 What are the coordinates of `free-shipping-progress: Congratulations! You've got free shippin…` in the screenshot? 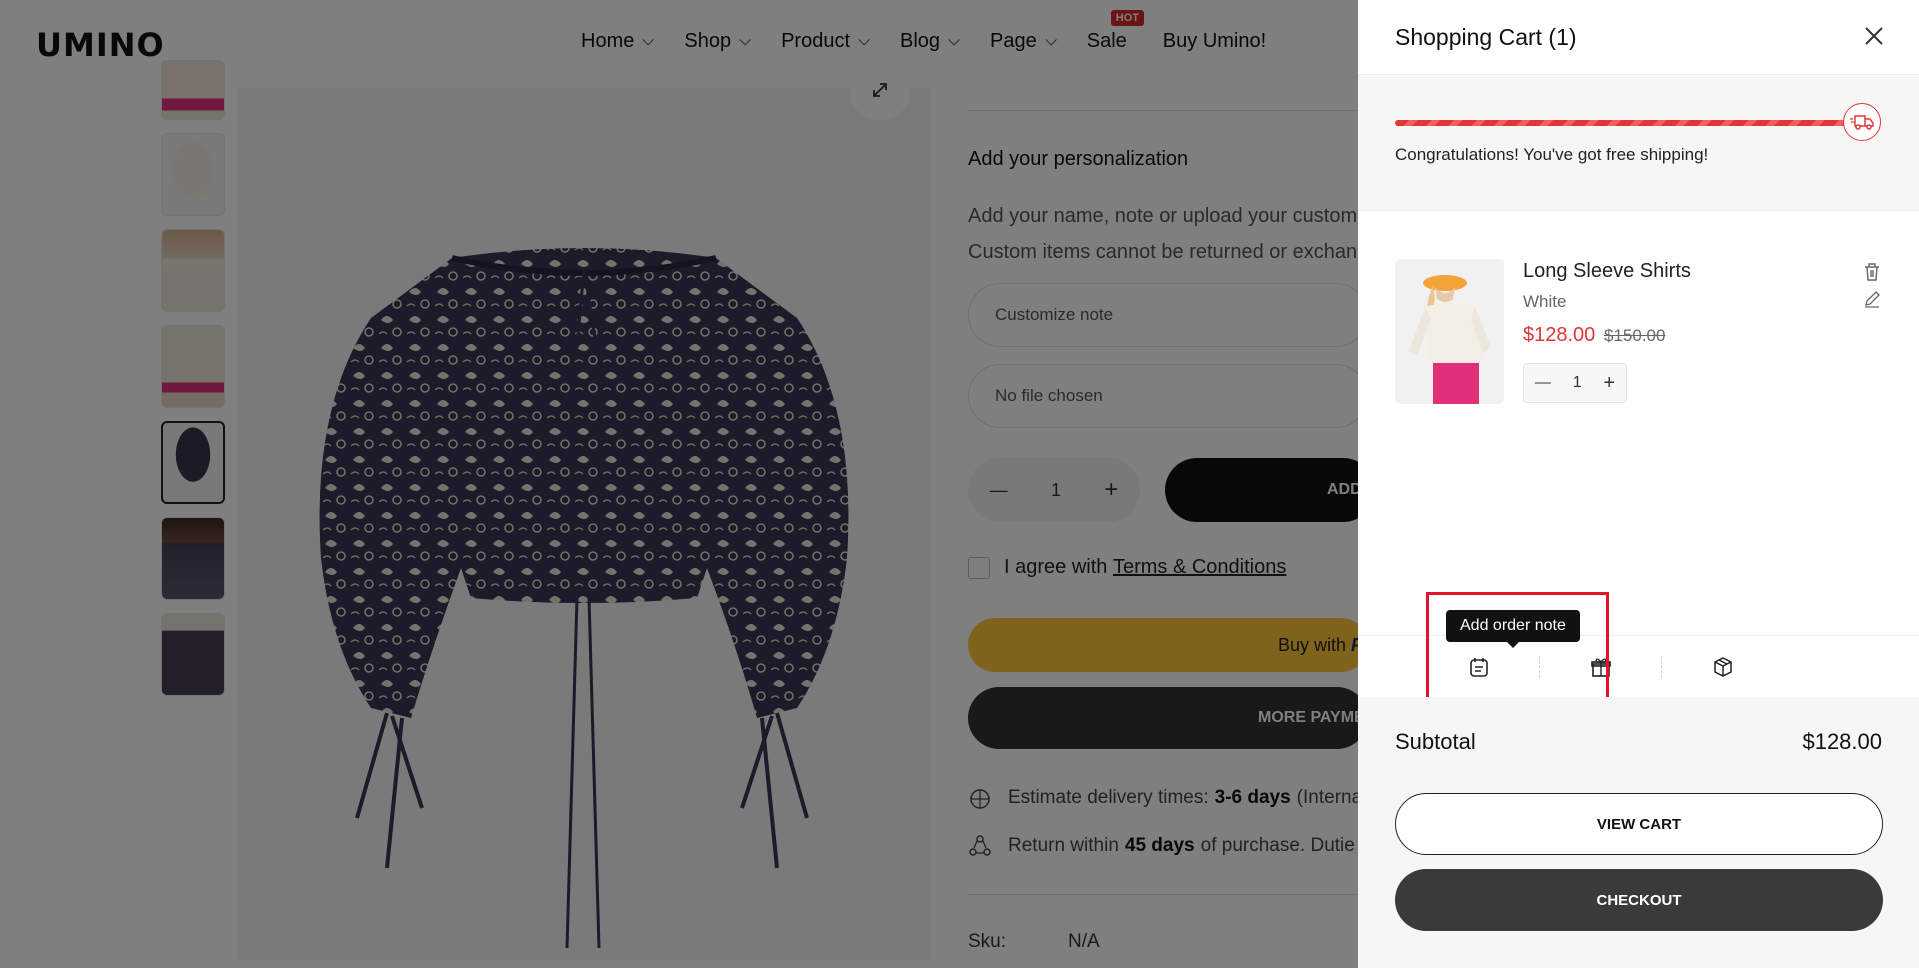 It's located at (1638, 143).